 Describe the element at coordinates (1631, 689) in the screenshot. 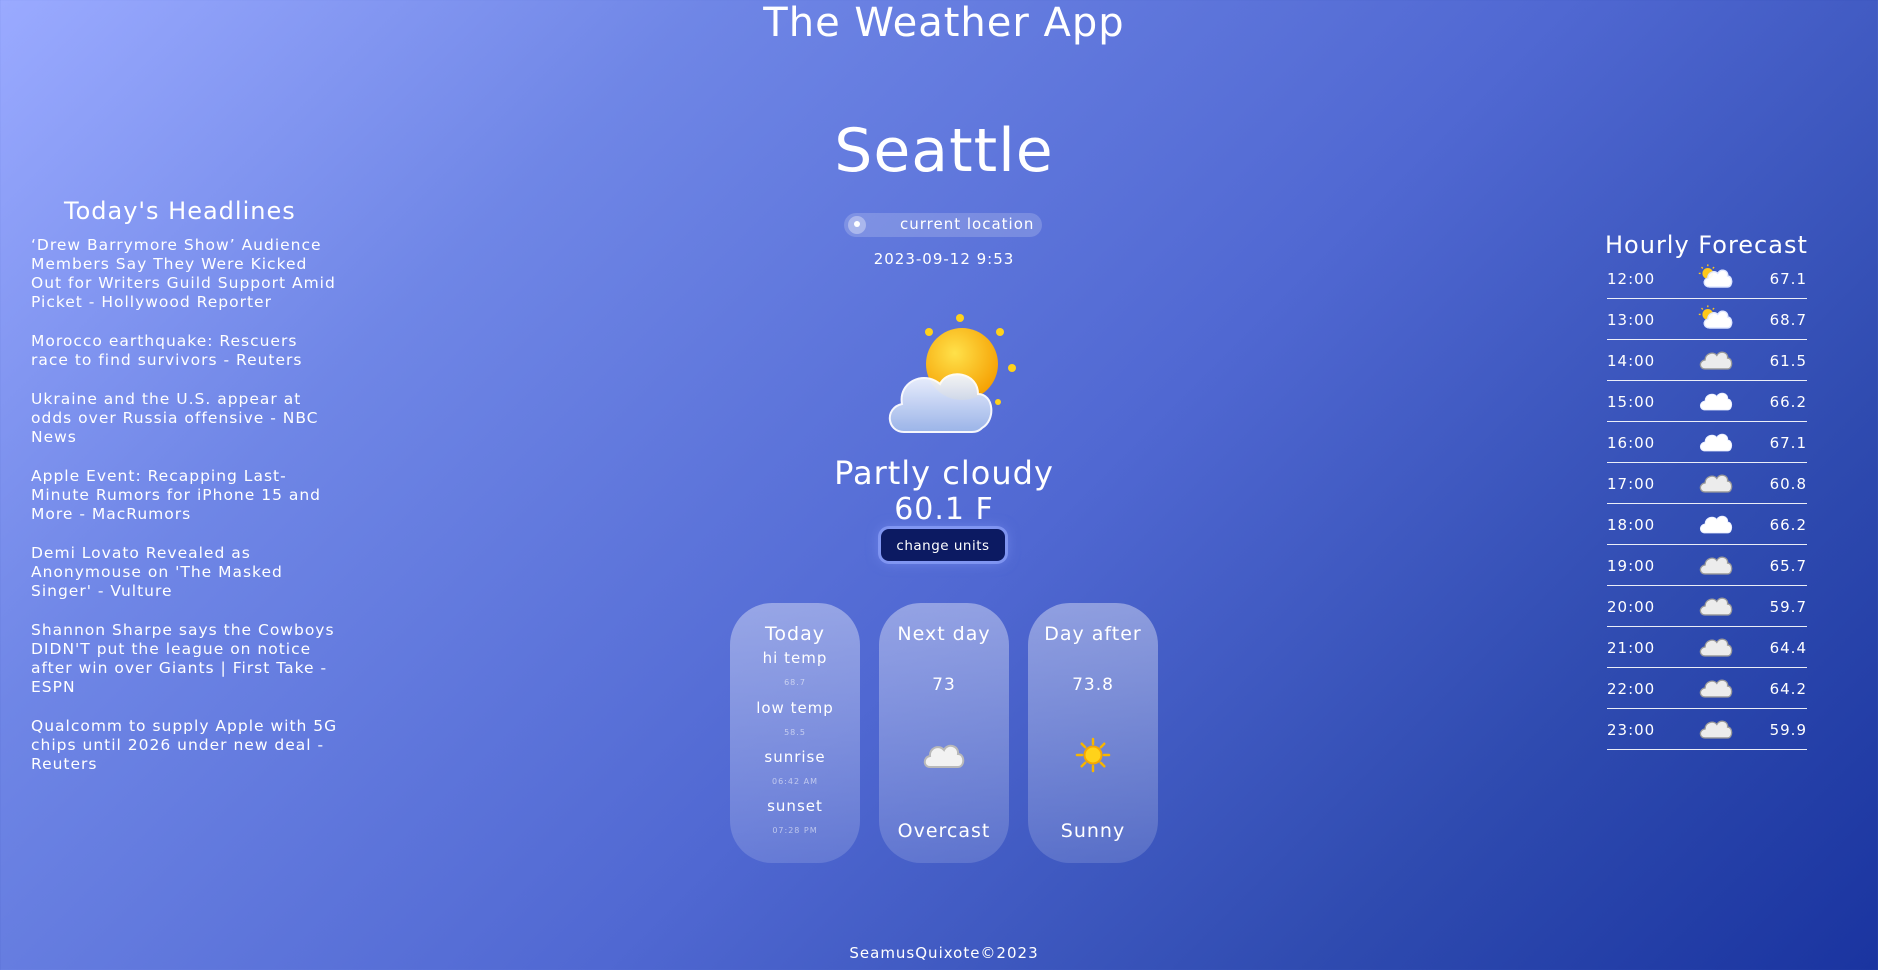

I see `hourly-time: 22:00` at that location.